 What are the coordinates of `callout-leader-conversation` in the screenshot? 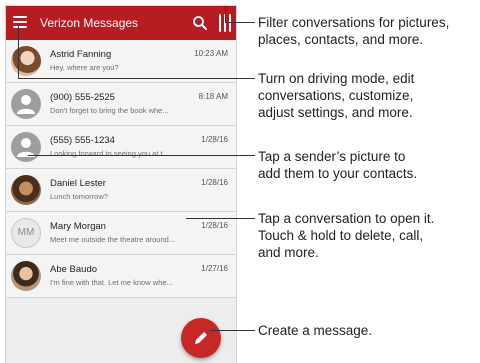 It's located at (220, 218).